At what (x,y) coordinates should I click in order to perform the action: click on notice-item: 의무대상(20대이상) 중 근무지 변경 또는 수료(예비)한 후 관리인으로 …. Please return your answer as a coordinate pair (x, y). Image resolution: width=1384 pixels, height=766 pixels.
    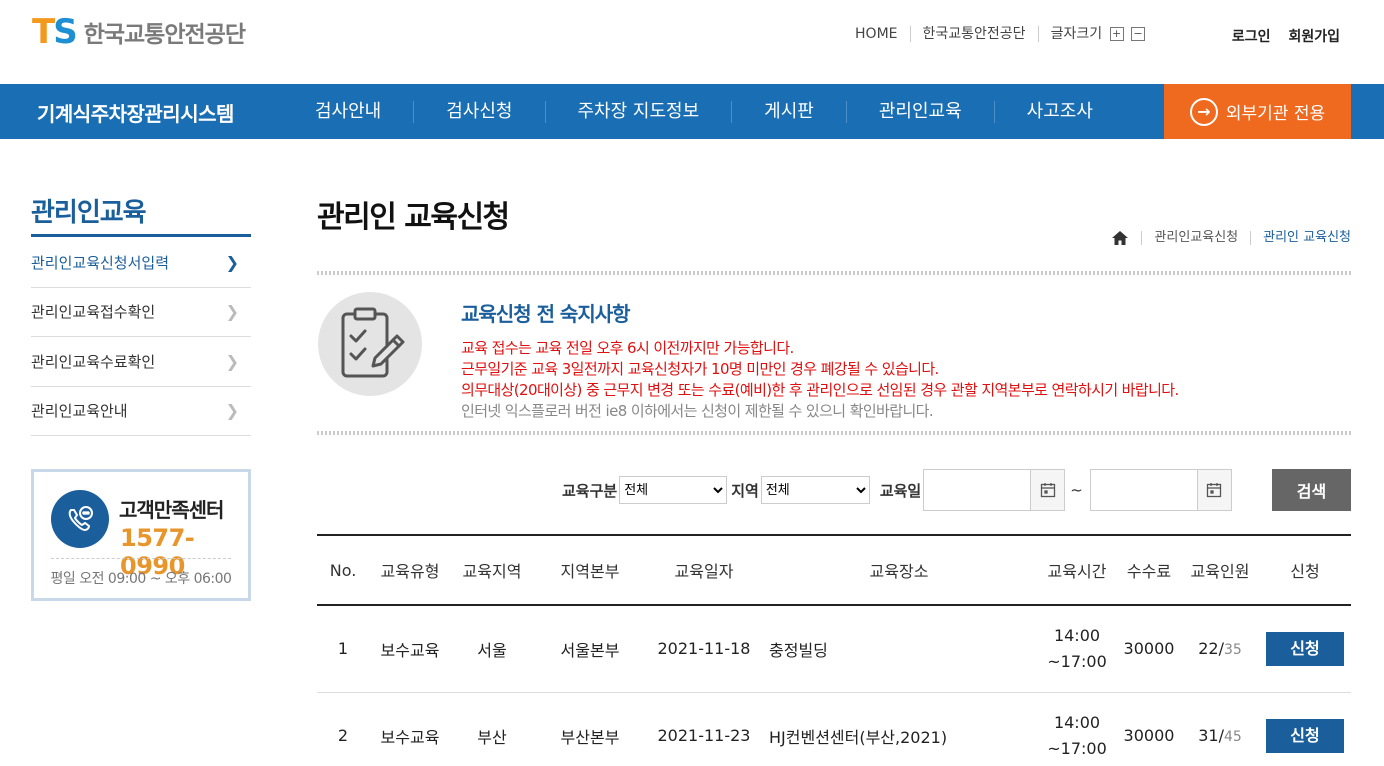
    Looking at the image, I should click on (820, 390).